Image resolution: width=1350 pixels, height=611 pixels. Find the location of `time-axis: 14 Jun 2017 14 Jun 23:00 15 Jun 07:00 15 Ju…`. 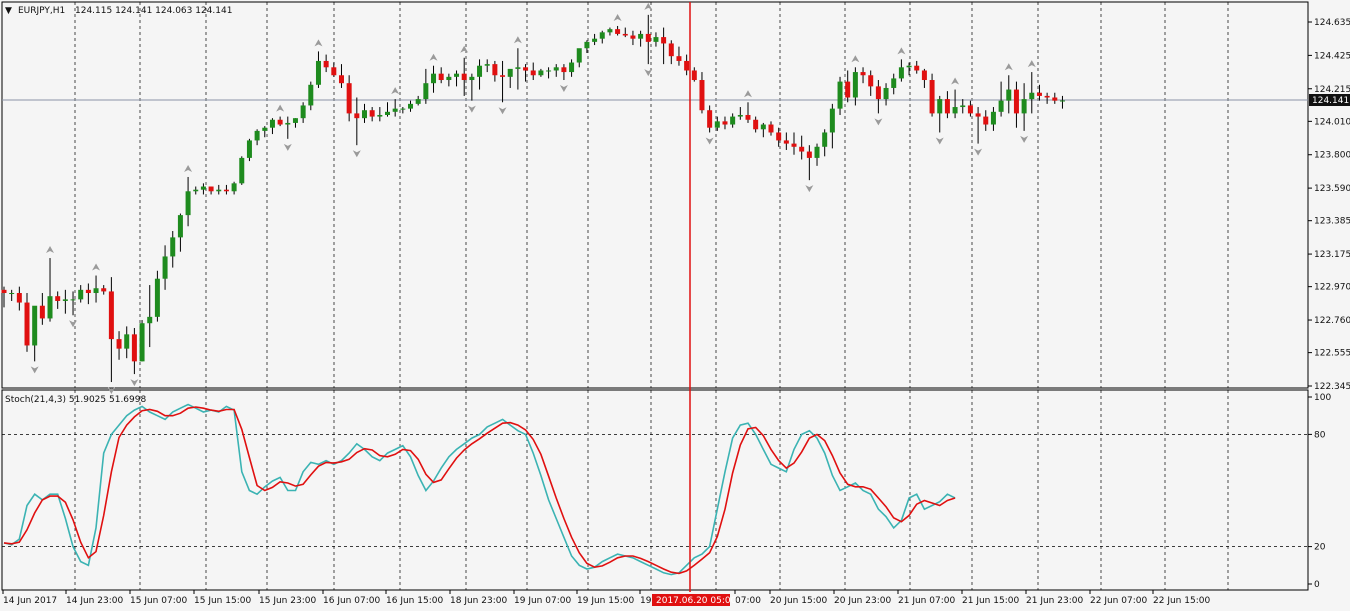

time-axis: 14 Jun 2017 14 Jun 23:00 15 Jun 07:00 15 Ju… is located at coordinates (606, 598).